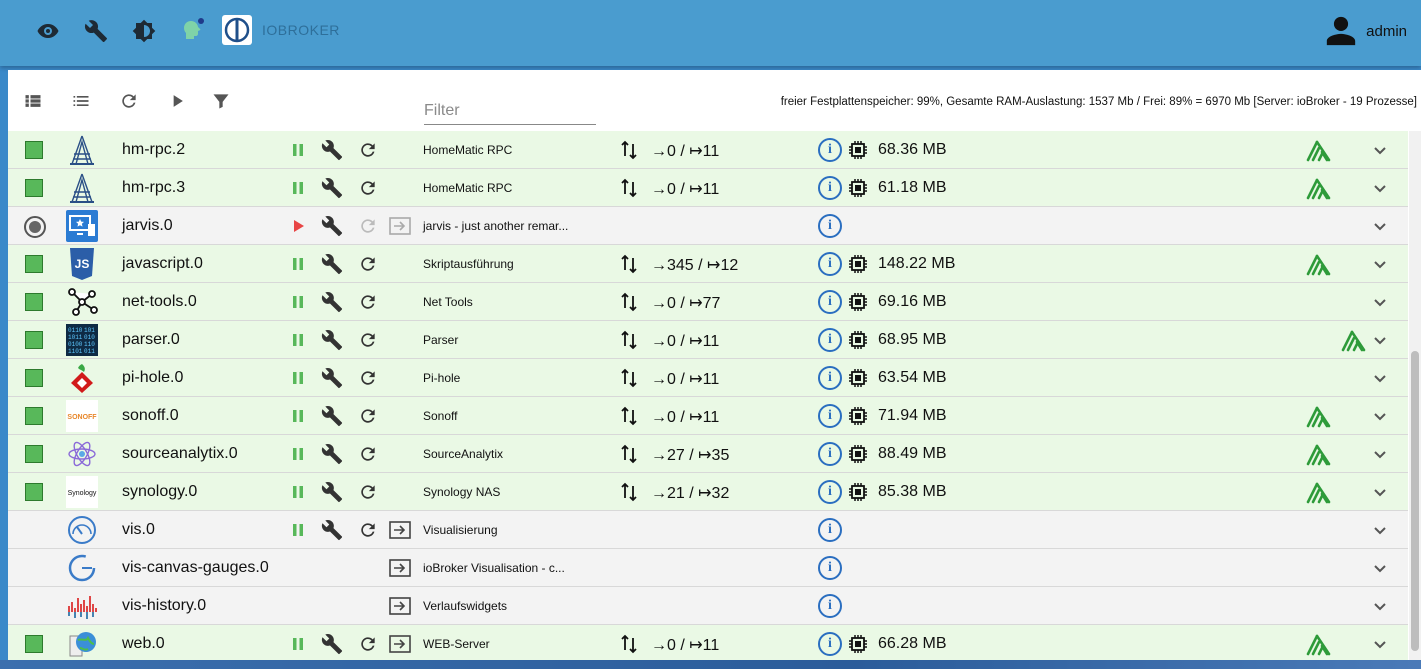 This screenshot has height=669, width=1421. Describe the element at coordinates (177, 101) in the screenshot. I see `play-icon` at that location.